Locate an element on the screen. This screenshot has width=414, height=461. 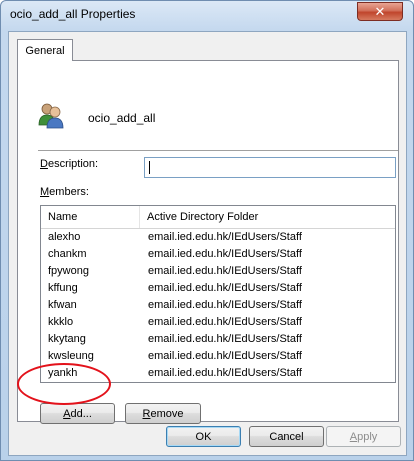
member-name: alexho is located at coordinates (64, 237).